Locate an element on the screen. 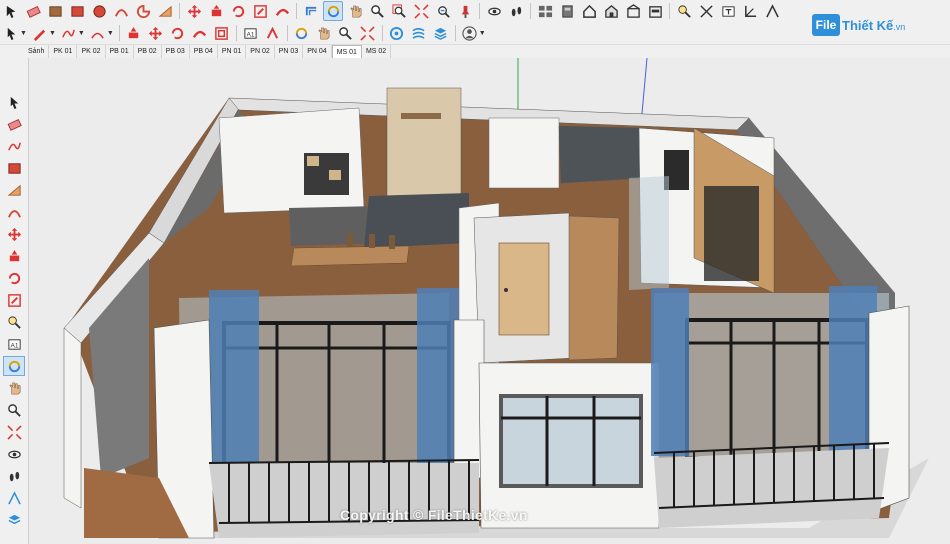 This screenshot has height=544, width=950. scene-tab: PN 02 is located at coordinates (260, 51).